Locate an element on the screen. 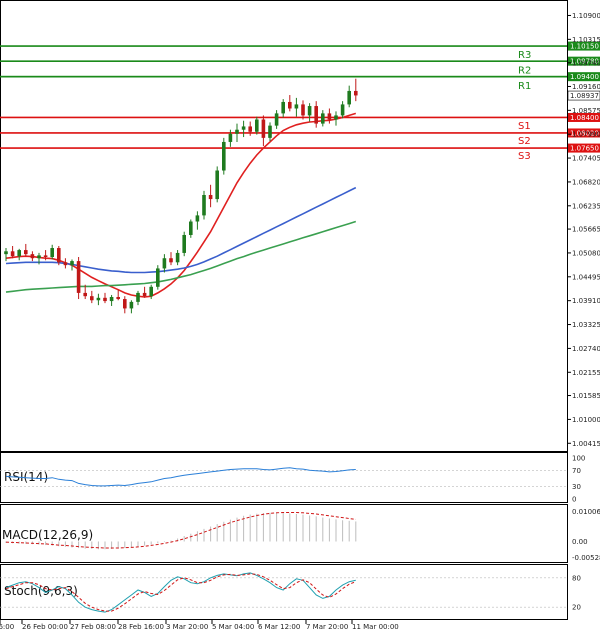  price-tick-label: 1.00415 is located at coordinates (586, 444).